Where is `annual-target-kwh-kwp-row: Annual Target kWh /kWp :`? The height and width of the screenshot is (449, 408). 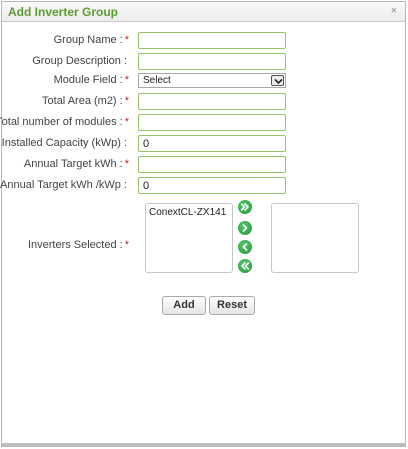 annual-target-kwh-kwp-row: Annual Target kWh /kWp : is located at coordinates (202, 186).